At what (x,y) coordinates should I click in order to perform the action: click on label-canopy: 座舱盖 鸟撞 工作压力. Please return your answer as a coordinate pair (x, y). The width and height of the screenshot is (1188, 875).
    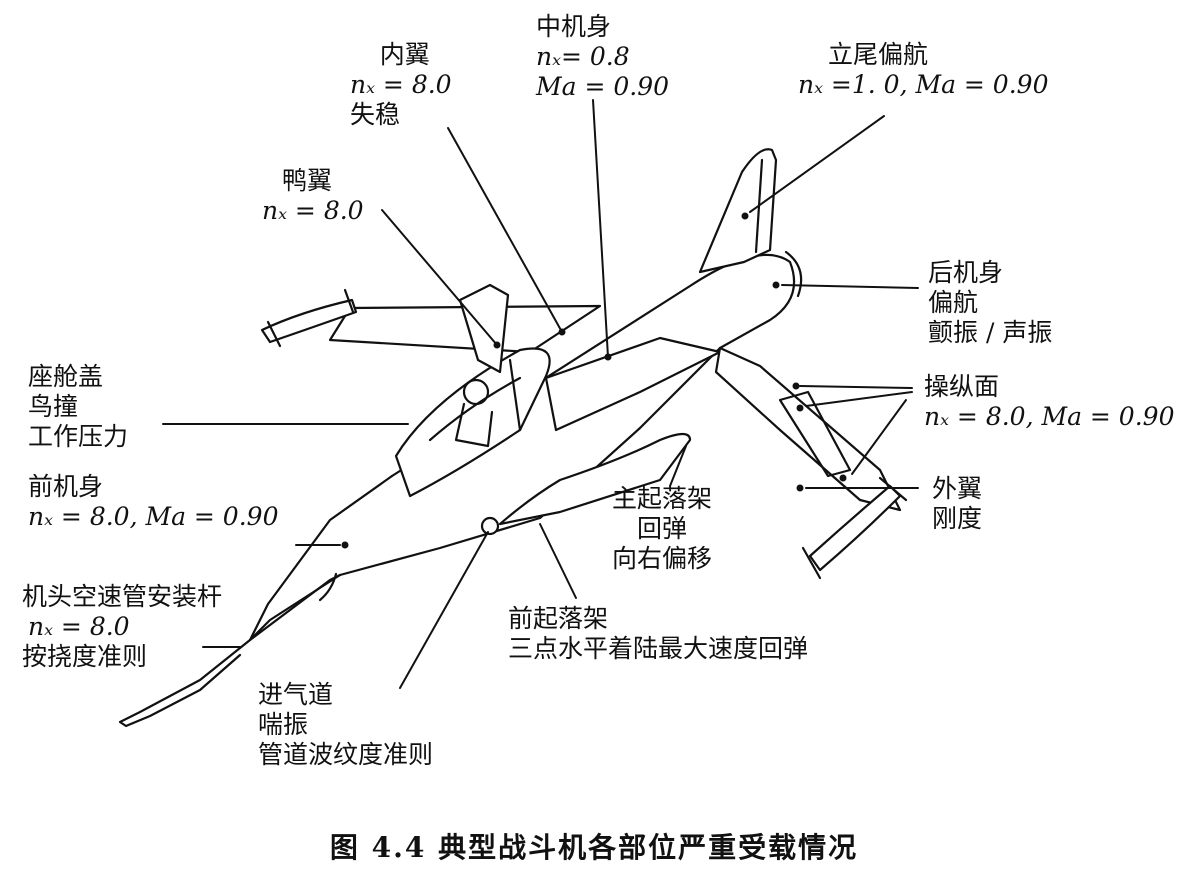
    Looking at the image, I should click on (78, 406).